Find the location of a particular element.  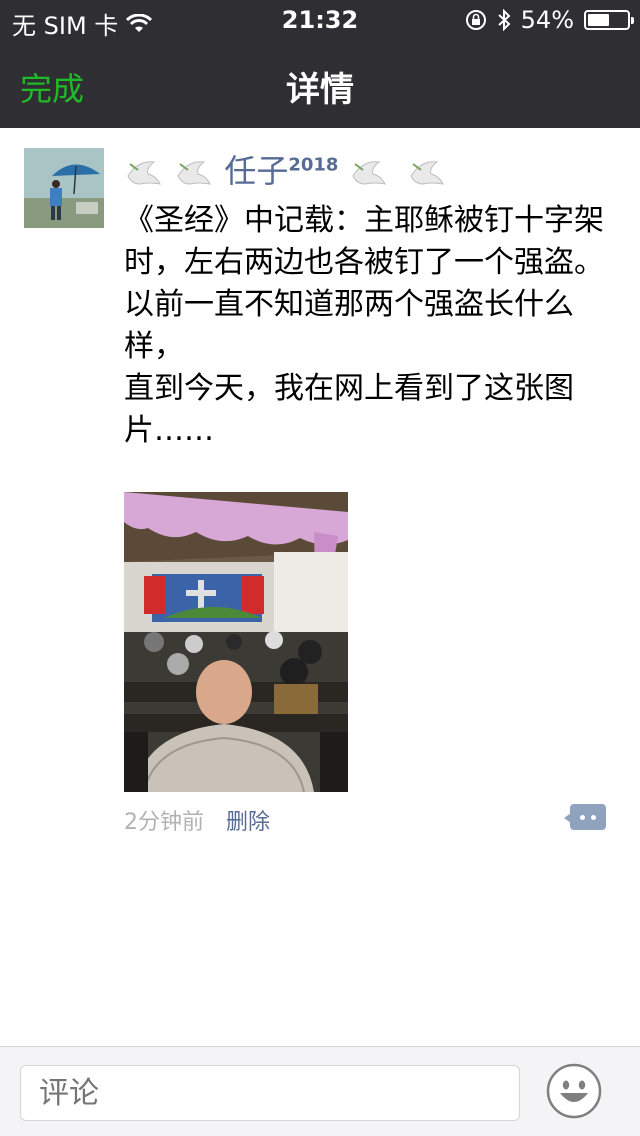

page-title: 详情 is located at coordinates (320, 90).